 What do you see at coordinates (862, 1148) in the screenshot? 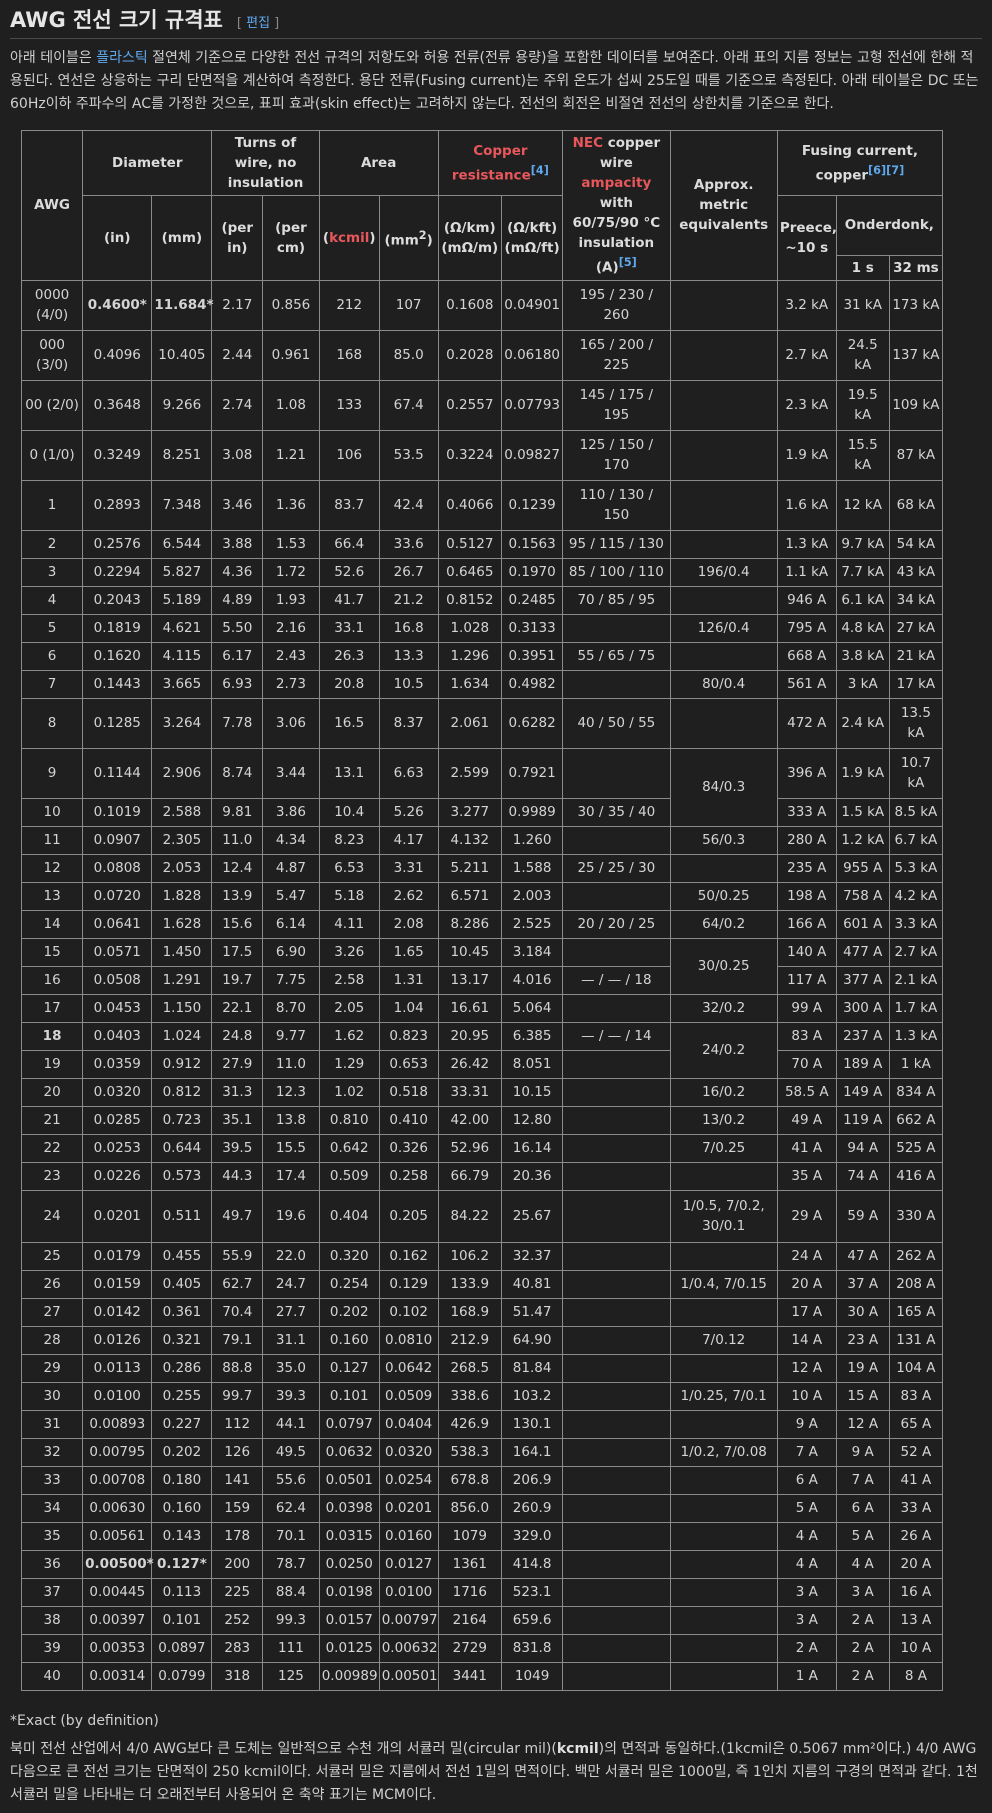
I see `table-cell: 94 A` at bounding box center [862, 1148].